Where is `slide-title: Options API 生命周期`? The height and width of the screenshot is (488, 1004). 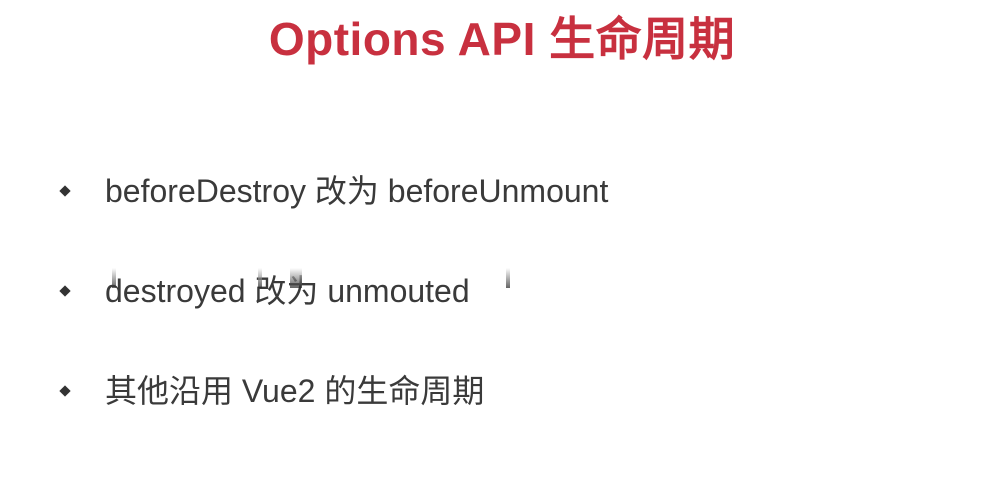 slide-title: Options API 生命周期 is located at coordinates (502, 39).